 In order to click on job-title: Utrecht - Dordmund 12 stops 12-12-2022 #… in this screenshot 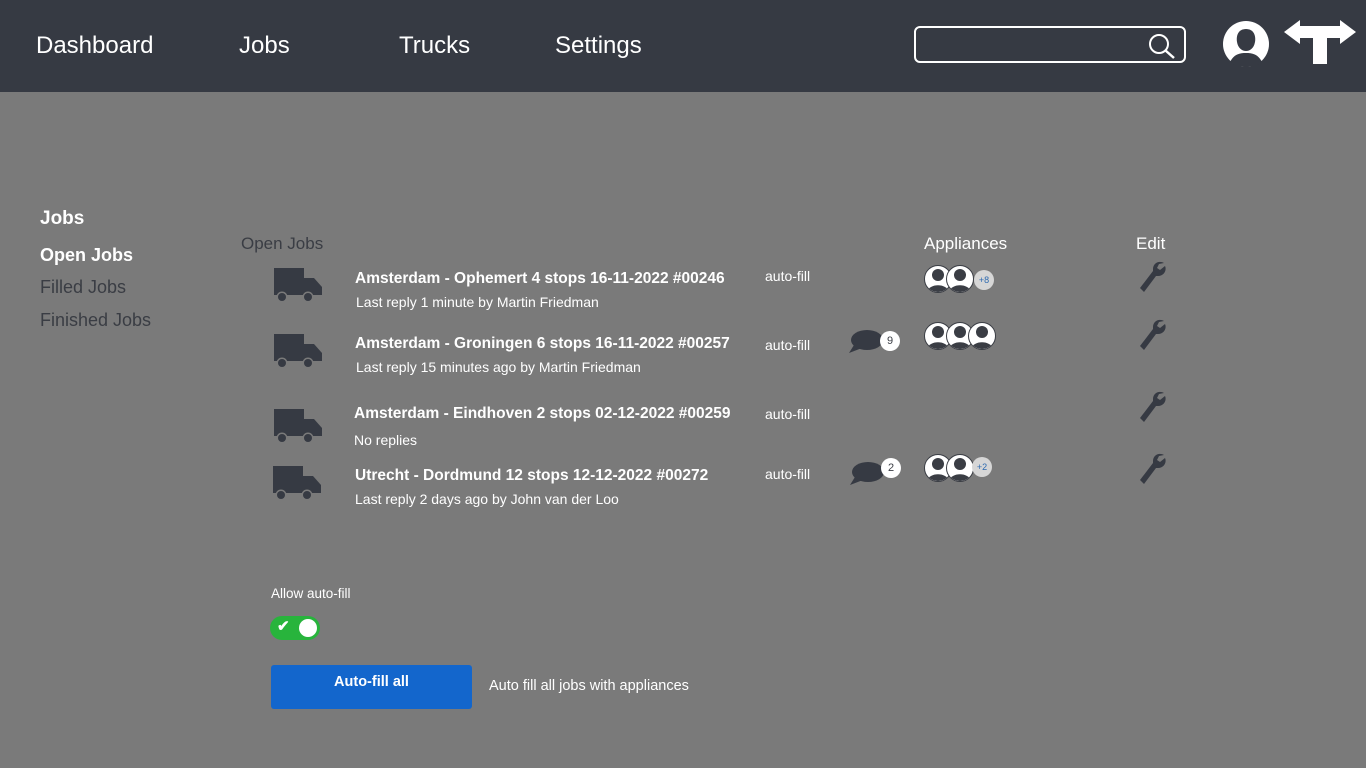, I will do `click(531, 476)`.